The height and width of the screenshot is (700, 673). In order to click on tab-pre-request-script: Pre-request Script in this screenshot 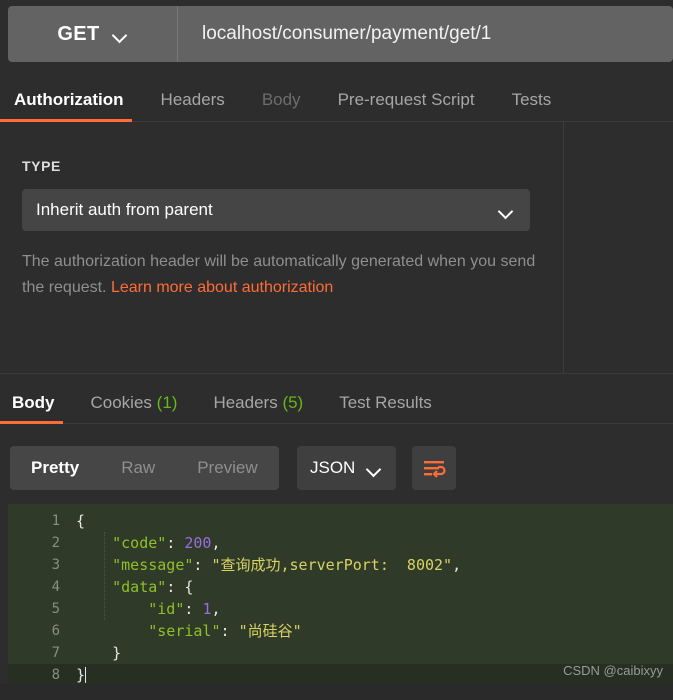, I will do `click(406, 105)`.